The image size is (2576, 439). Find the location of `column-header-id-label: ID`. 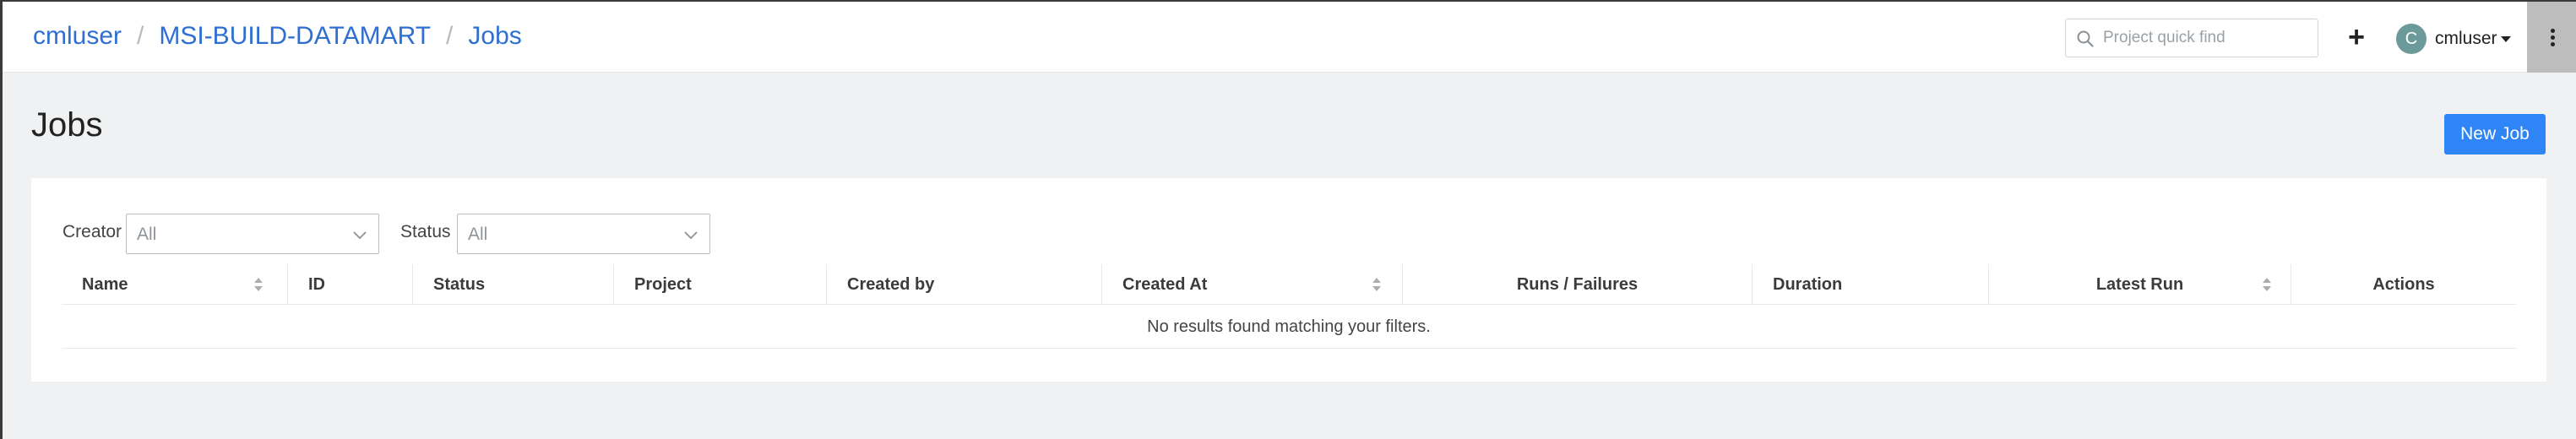

column-header-id-label: ID is located at coordinates (316, 284).